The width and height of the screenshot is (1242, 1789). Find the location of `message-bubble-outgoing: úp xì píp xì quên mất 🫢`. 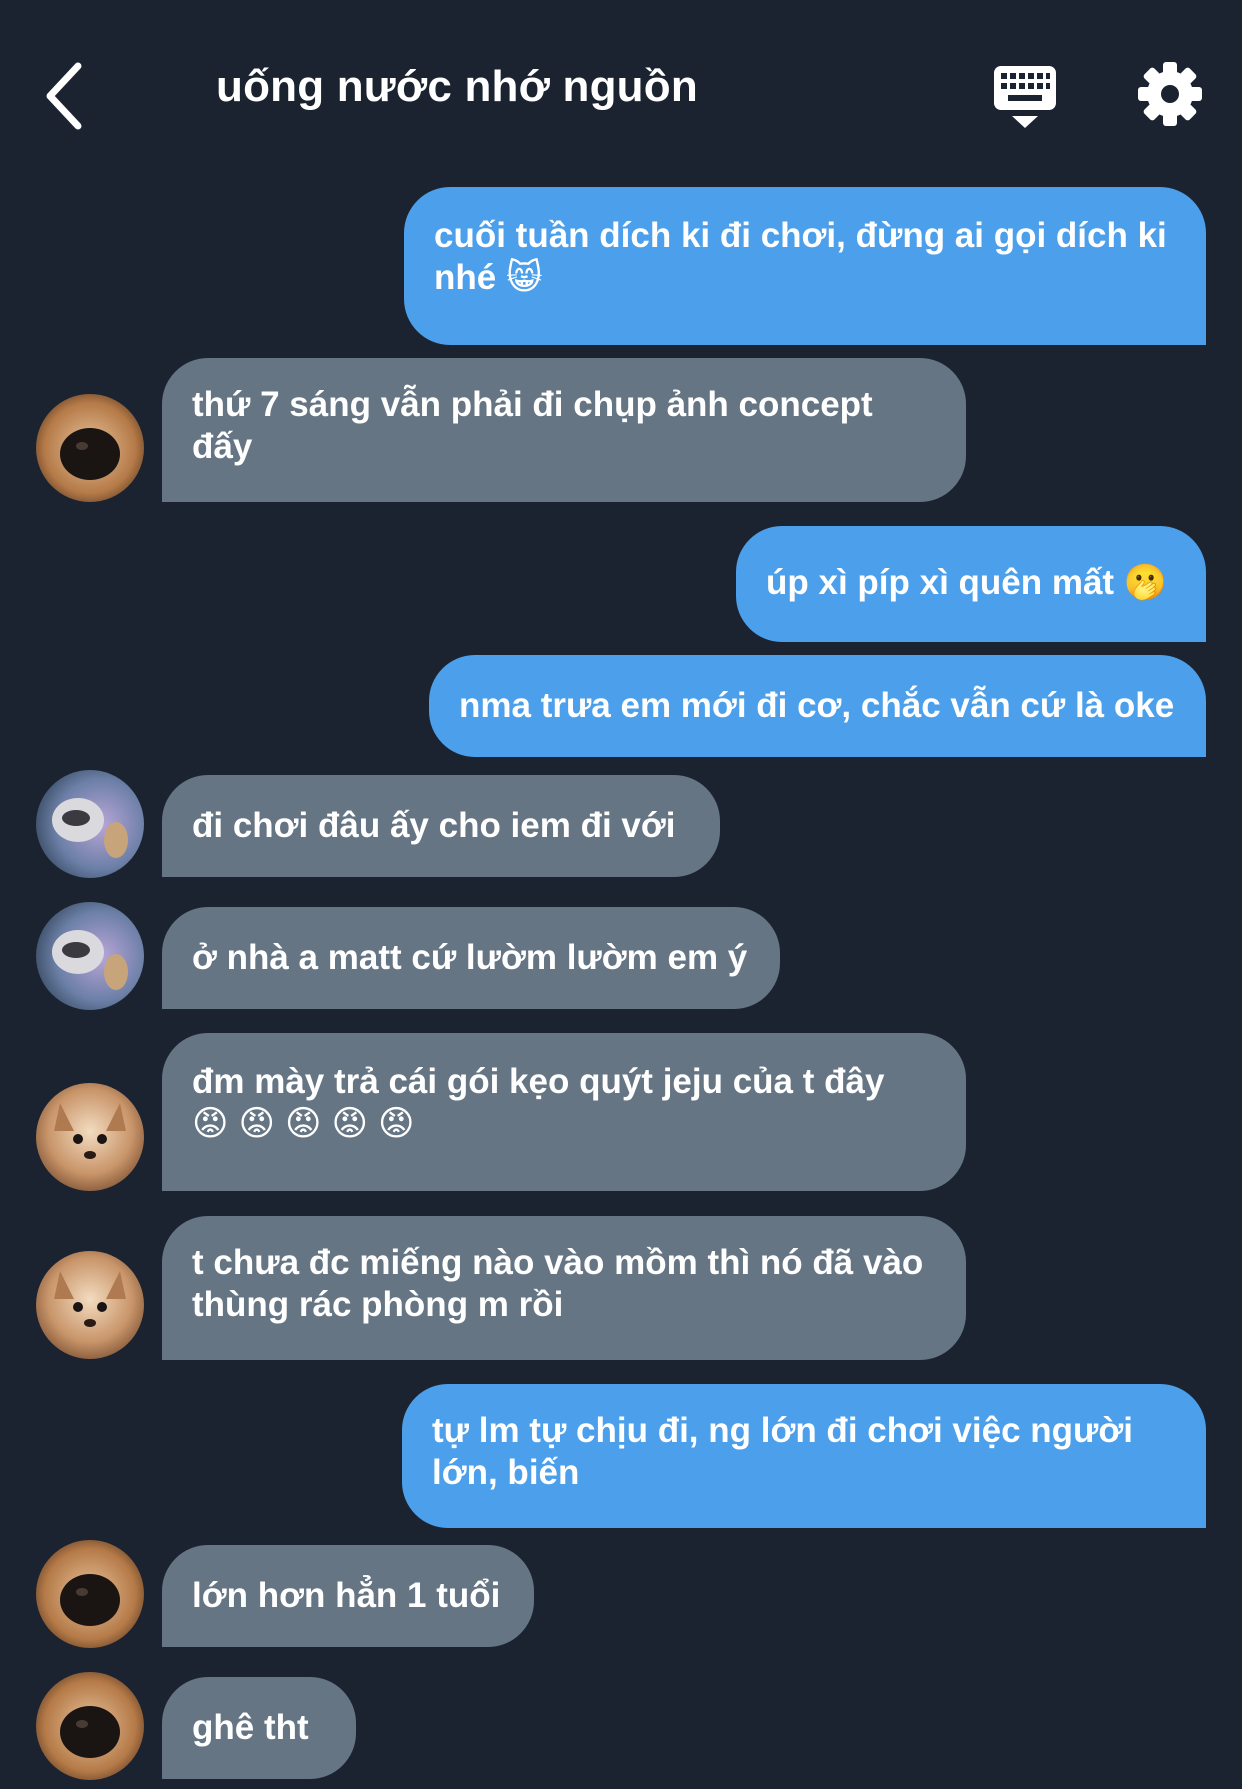

message-bubble-outgoing: úp xì píp xì quên mất 🫢 is located at coordinates (971, 584).